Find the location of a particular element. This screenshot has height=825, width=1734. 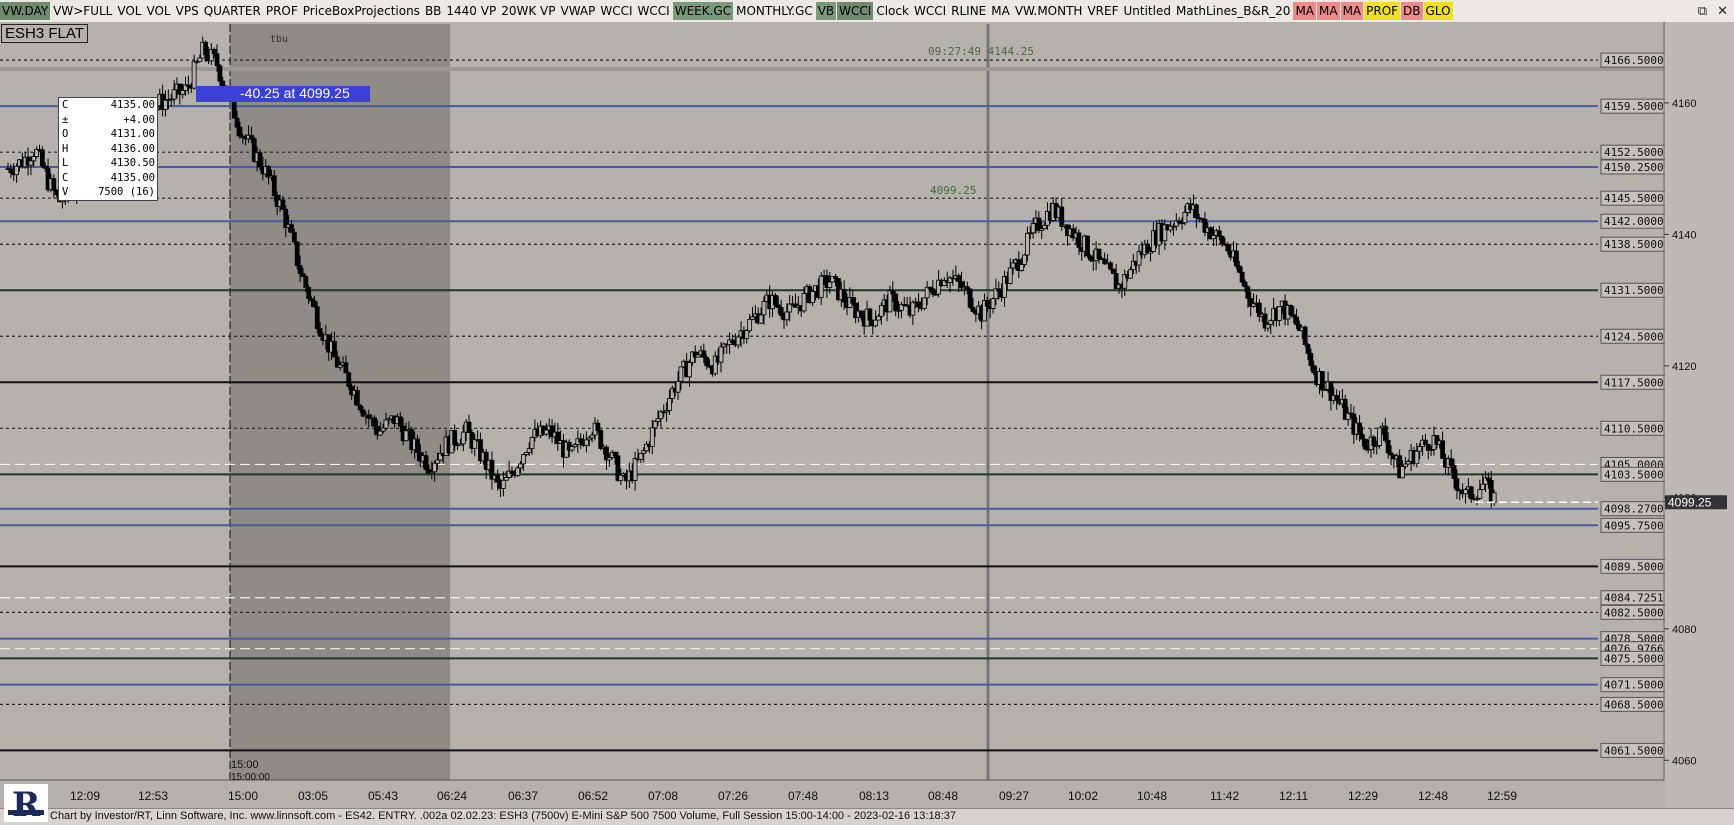

toolbar-button-14: WEEK.GC is located at coordinates (703, 11).